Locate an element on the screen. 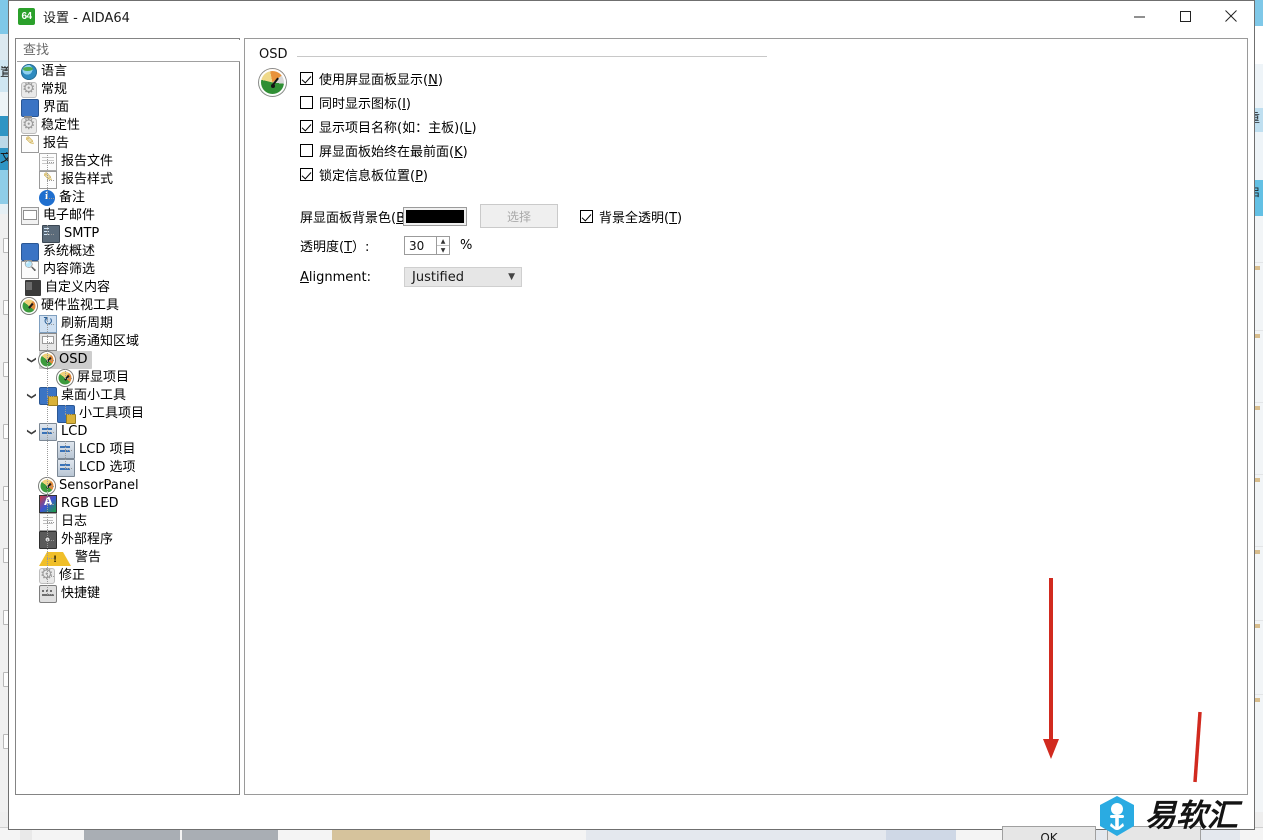 The image size is (1263, 840). sidebar-item-17: 屏显项目 is located at coordinates (127, 378).